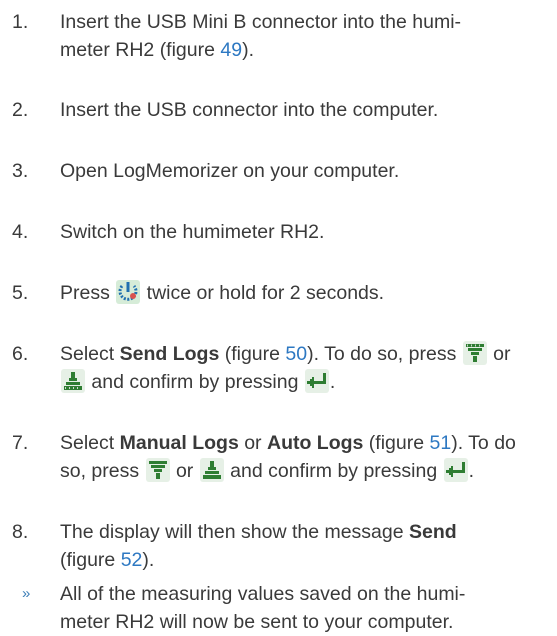  What do you see at coordinates (20, 293) in the screenshot?
I see `step-number: 5.` at bounding box center [20, 293].